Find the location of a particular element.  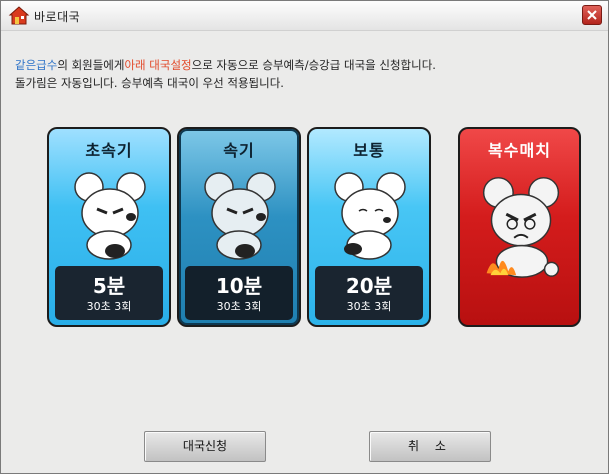

apply-game-button: 대국신청 is located at coordinates (205, 446).